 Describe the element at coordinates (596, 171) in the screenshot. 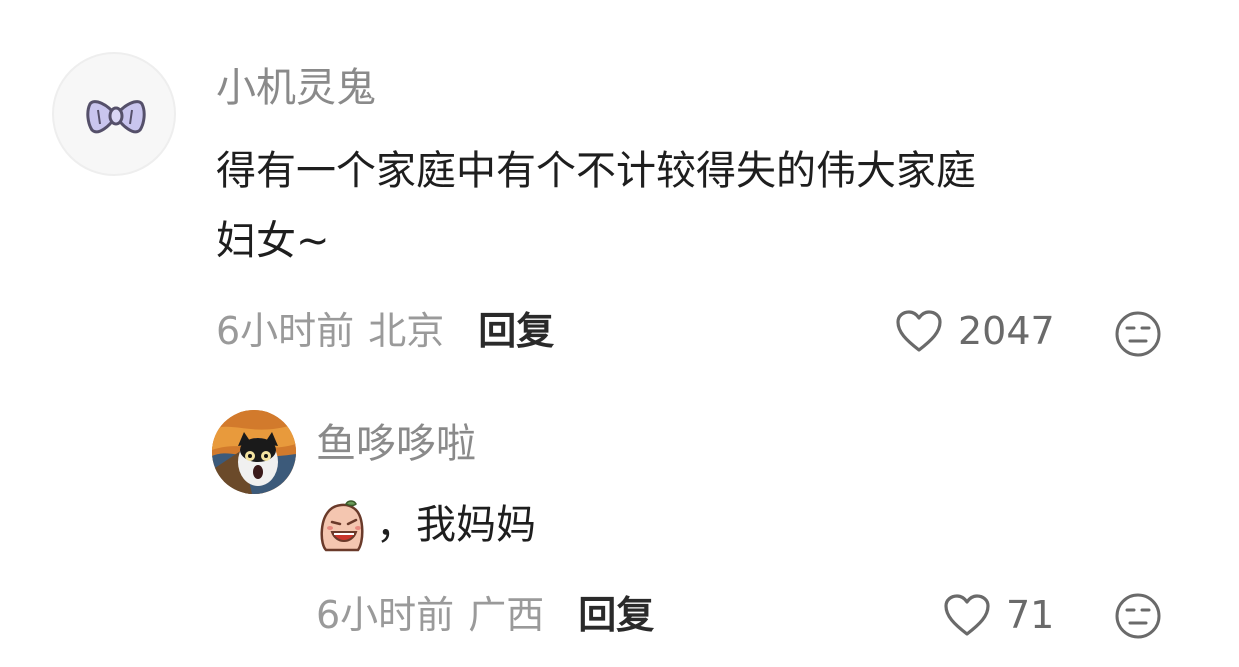

I see `comment-text-line: 得有一个家庭中有个不计较得失的伟大家庭` at that location.